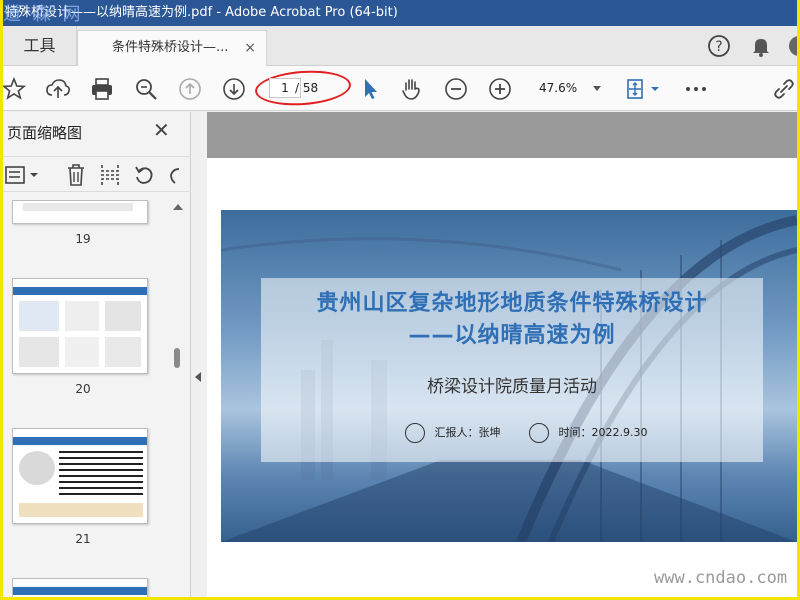 This screenshot has width=800, height=600. I want to click on star-icon, so click(15, 89).